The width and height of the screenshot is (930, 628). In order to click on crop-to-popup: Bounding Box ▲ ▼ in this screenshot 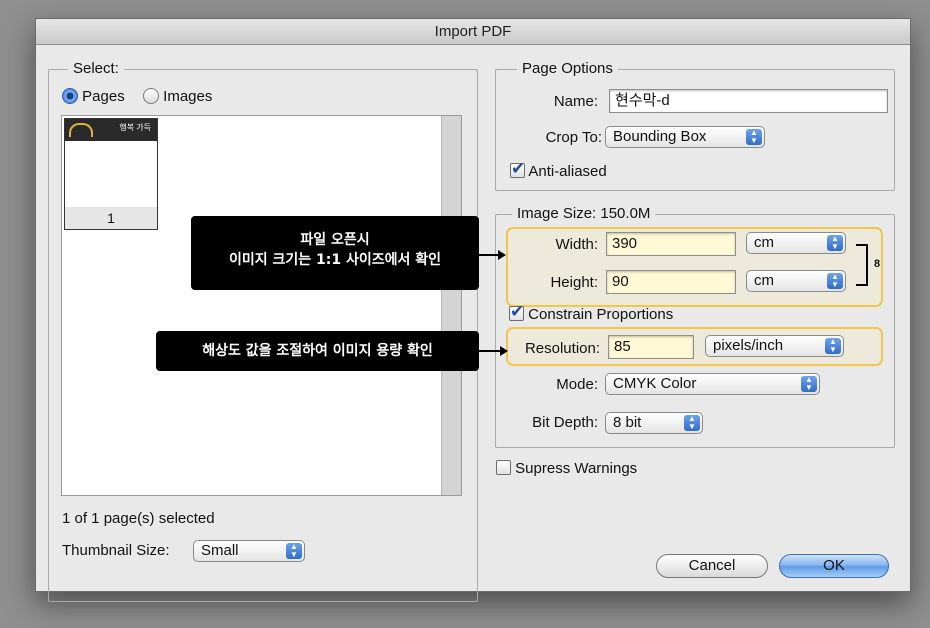, I will do `click(685, 137)`.